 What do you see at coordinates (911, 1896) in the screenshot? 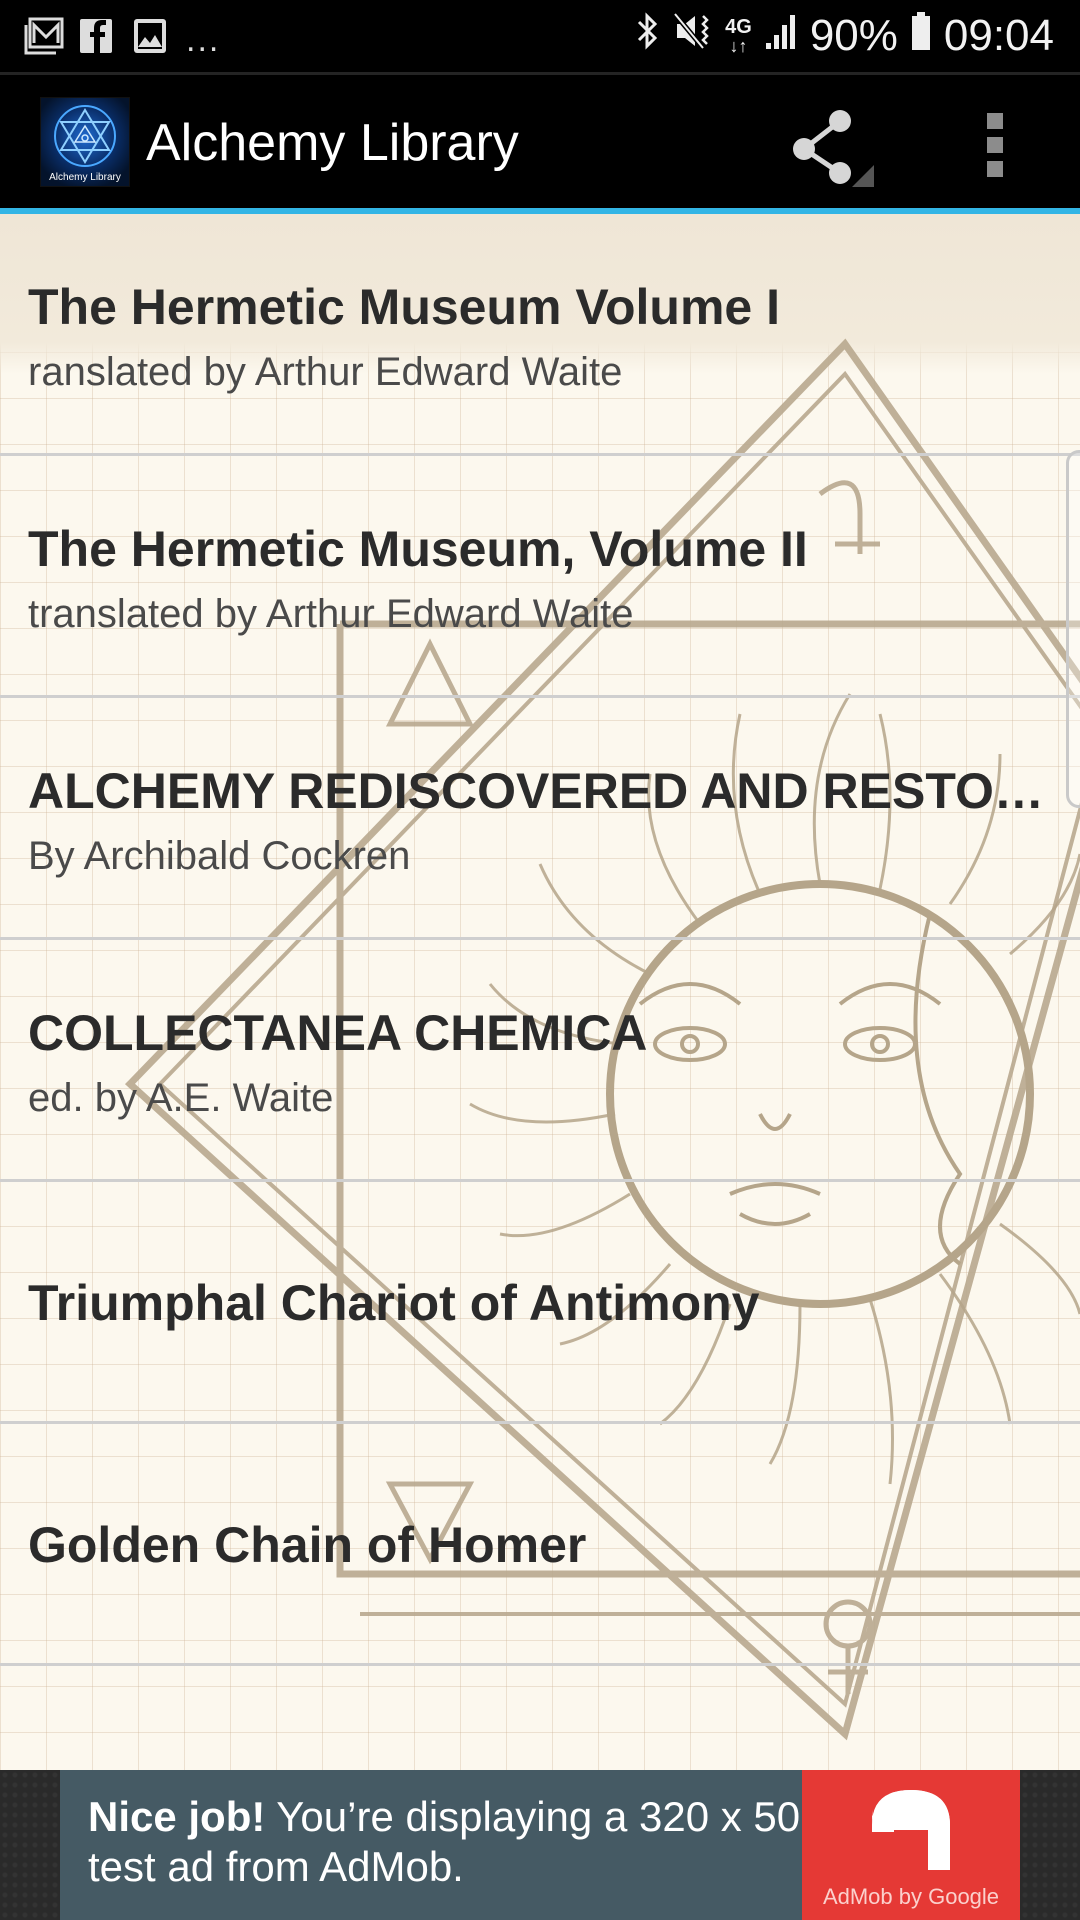
I see `admob-brand: AdMob by Google` at bounding box center [911, 1896].